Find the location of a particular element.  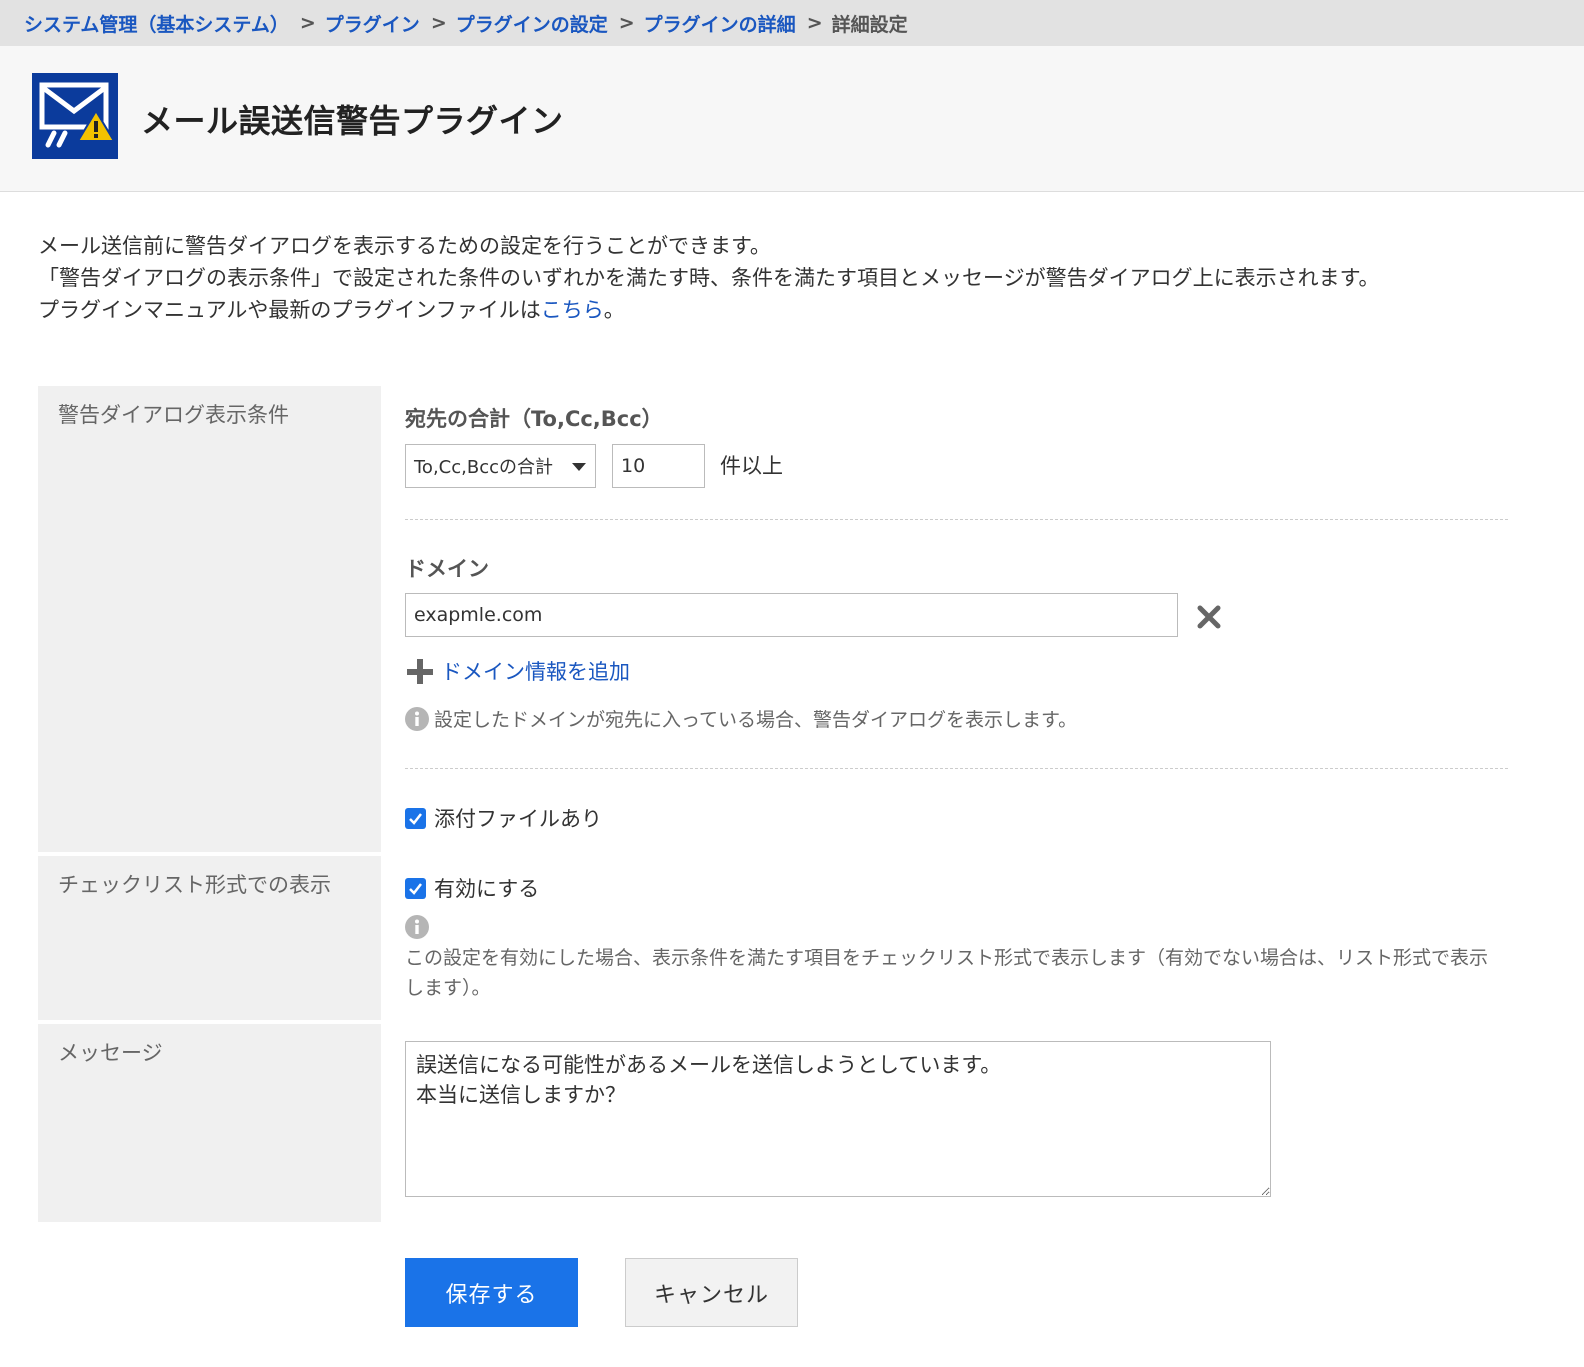

description-text: プラグインマニュアルや最新のプラグインファイルは is located at coordinates (289, 310).